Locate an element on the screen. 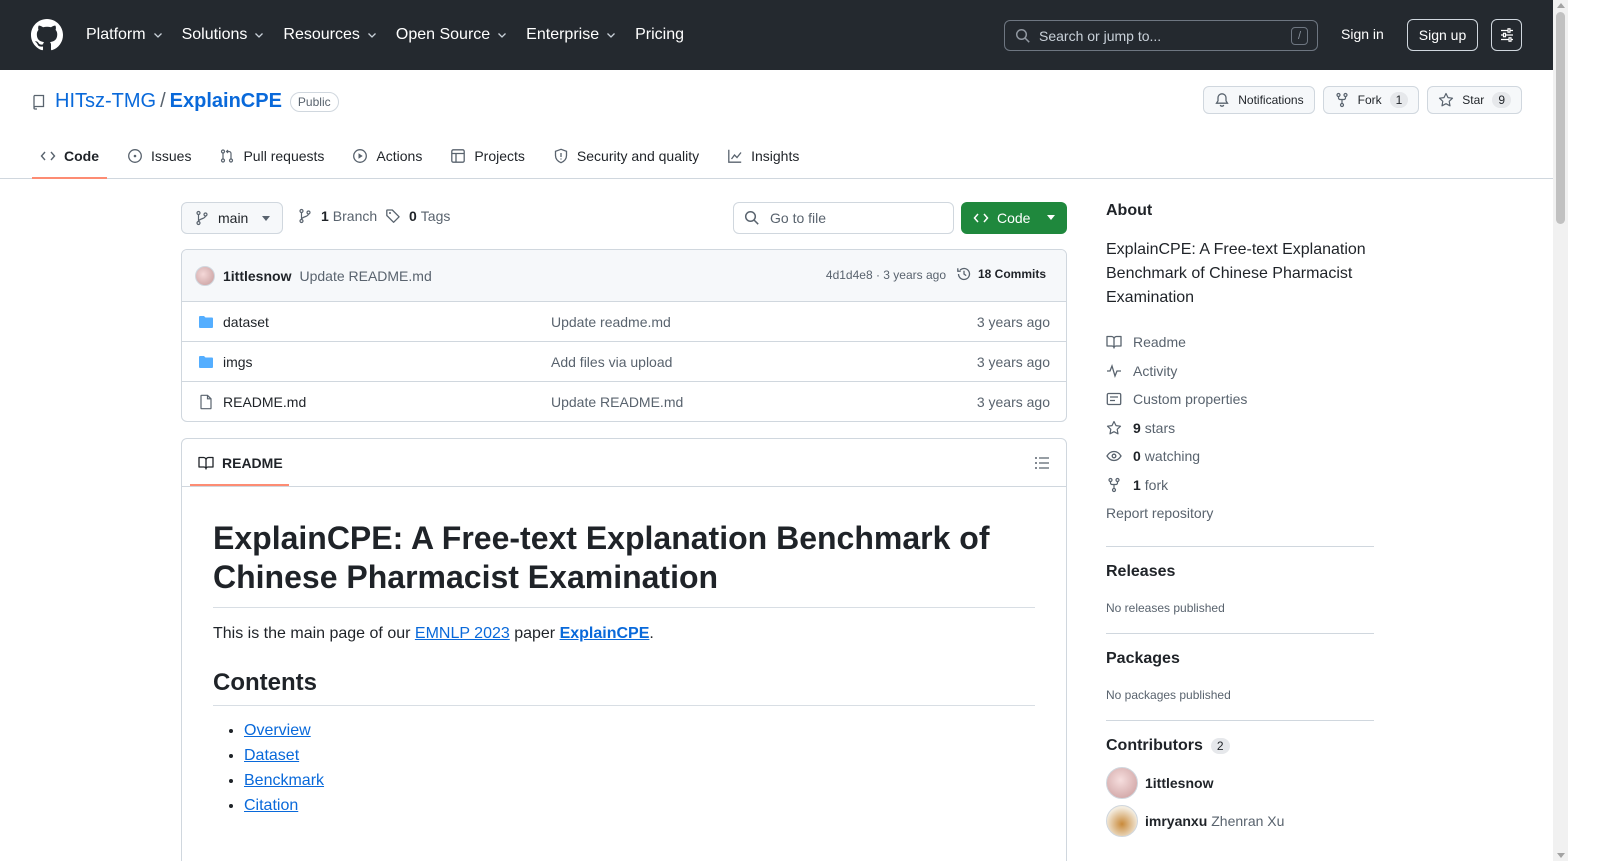 The height and width of the screenshot is (861, 1600). list-item: Dataset is located at coordinates (639, 756).